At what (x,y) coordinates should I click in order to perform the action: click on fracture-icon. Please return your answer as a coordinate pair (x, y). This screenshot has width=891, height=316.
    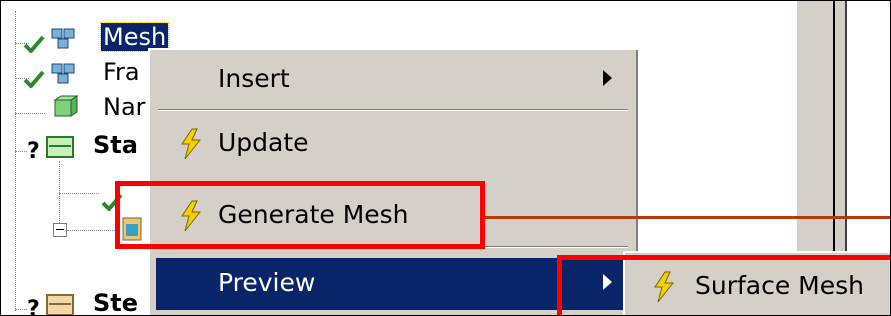
    Looking at the image, I should click on (63, 73).